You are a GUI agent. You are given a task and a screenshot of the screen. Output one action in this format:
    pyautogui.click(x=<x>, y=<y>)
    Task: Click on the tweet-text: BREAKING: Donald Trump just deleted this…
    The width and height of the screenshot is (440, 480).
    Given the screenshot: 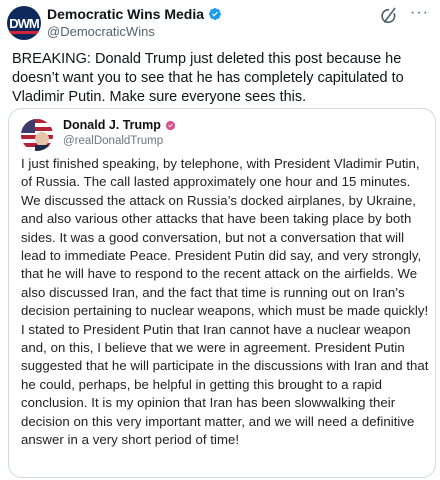 What is the action you would take?
    pyautogui.click(x=208, y=78)
    